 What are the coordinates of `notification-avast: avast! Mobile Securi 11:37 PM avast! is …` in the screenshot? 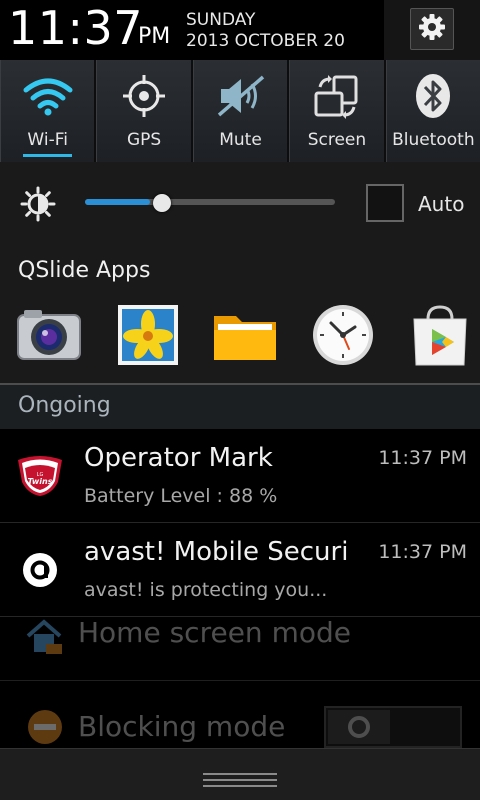 It's located at (240, 570).